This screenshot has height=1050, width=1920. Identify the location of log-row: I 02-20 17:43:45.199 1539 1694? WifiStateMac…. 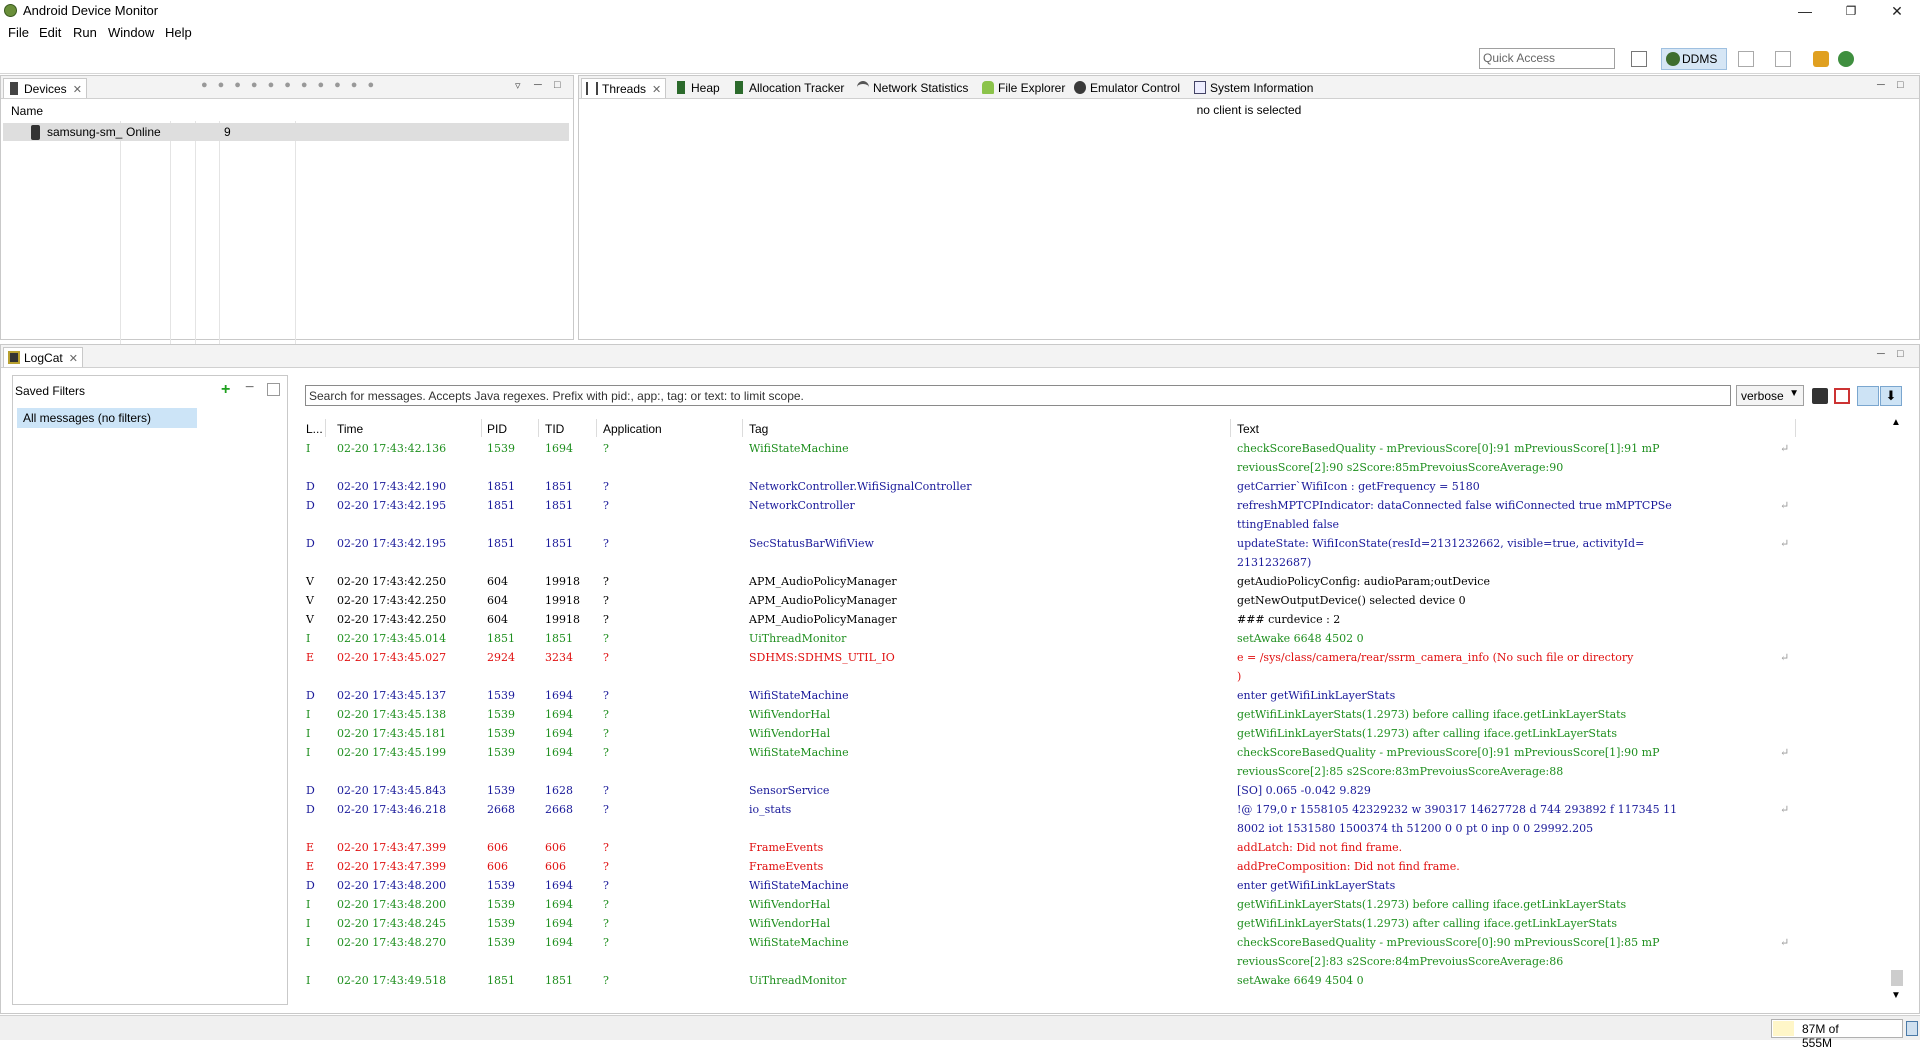
(1101, 752).